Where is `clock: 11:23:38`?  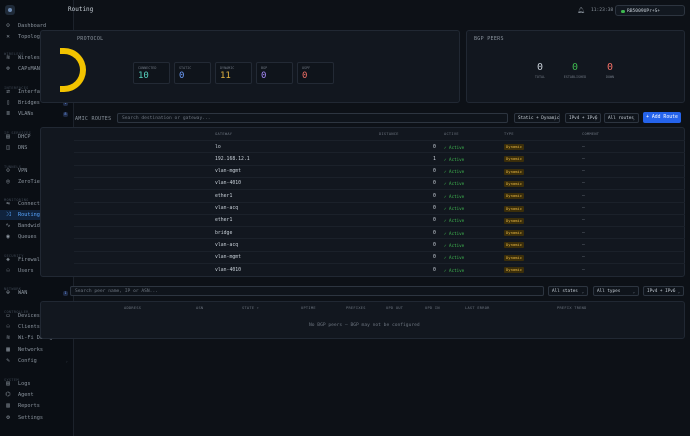
clock: 11:23:38 is located at coordinates (602, 10).